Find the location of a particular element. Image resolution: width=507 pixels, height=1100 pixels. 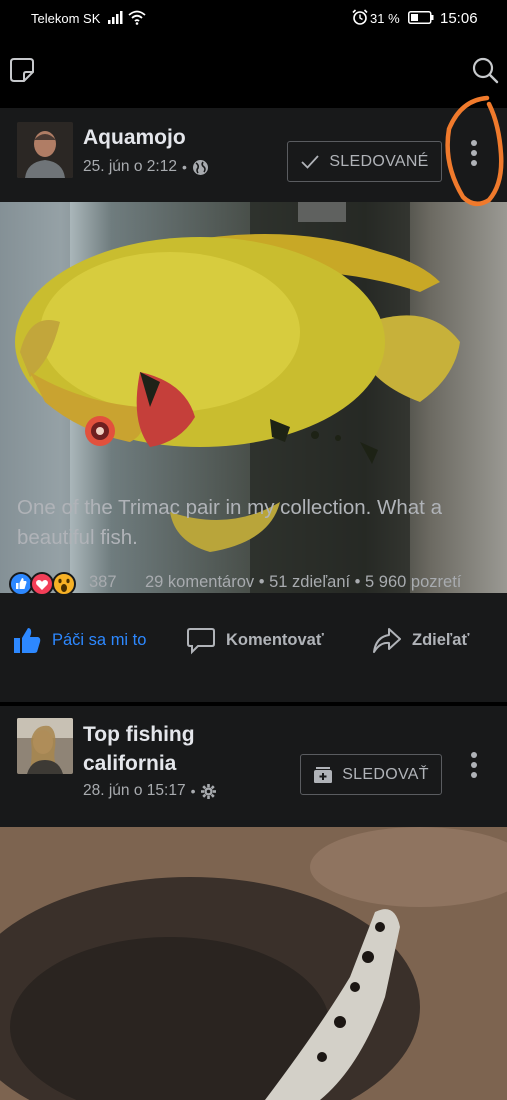

battery-icon is located at coordinates (421, 17).